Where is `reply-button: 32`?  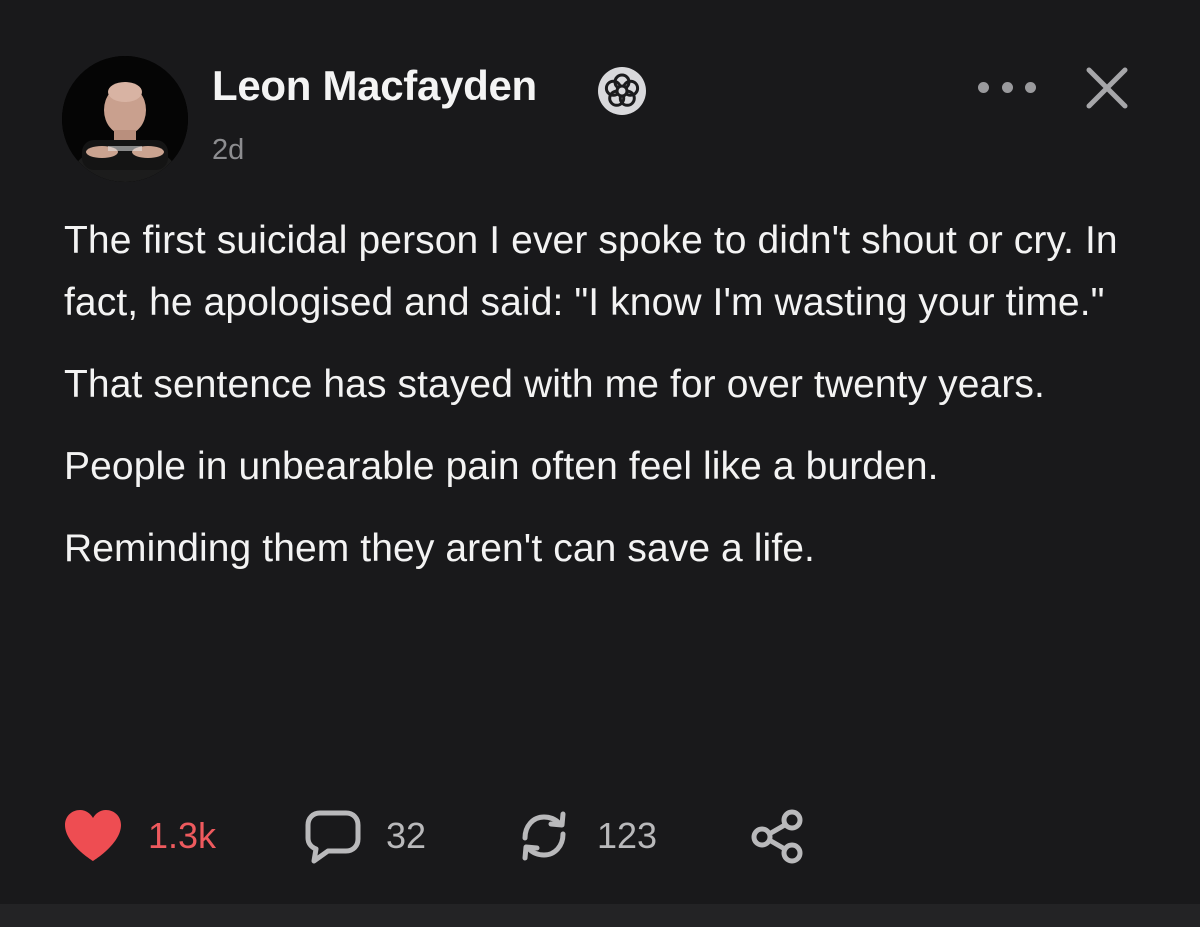
reply-button: 32 is located at coordinates (365, 836).